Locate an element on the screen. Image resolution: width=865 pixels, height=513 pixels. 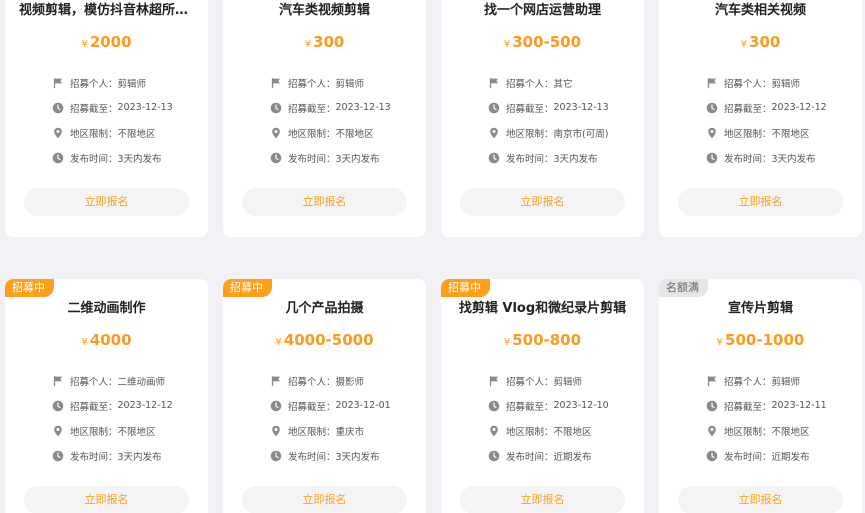
price-value: 2000 is located at coordinates (110, 42).